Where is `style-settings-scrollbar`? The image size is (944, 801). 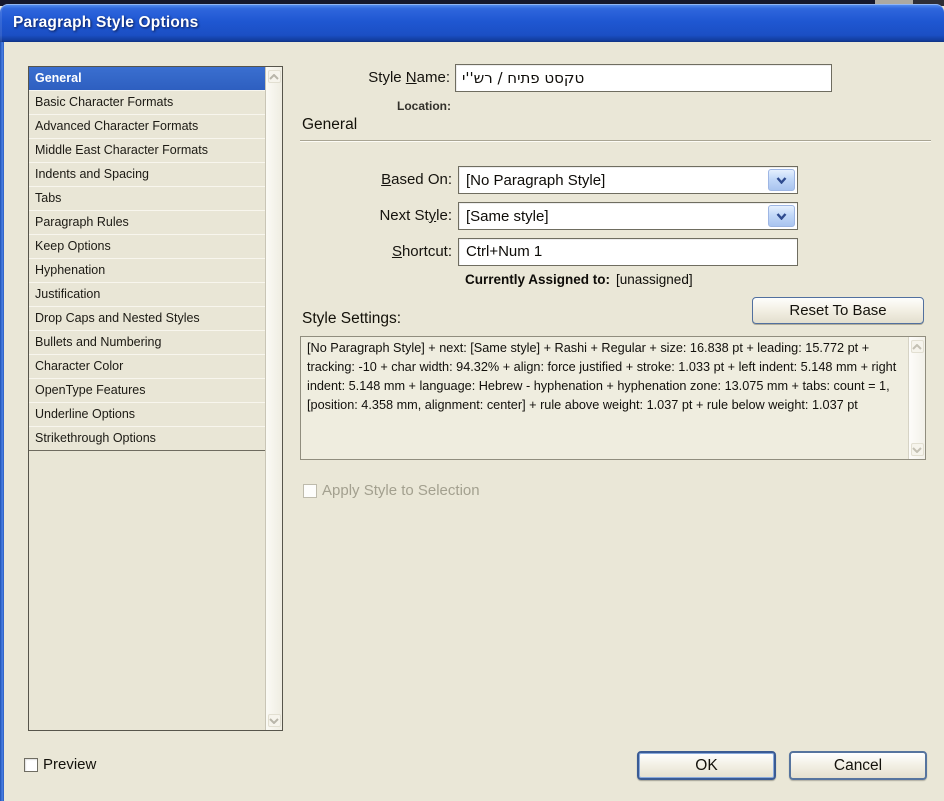 style-settings-scrollbar is located at coordinates (916, 398).